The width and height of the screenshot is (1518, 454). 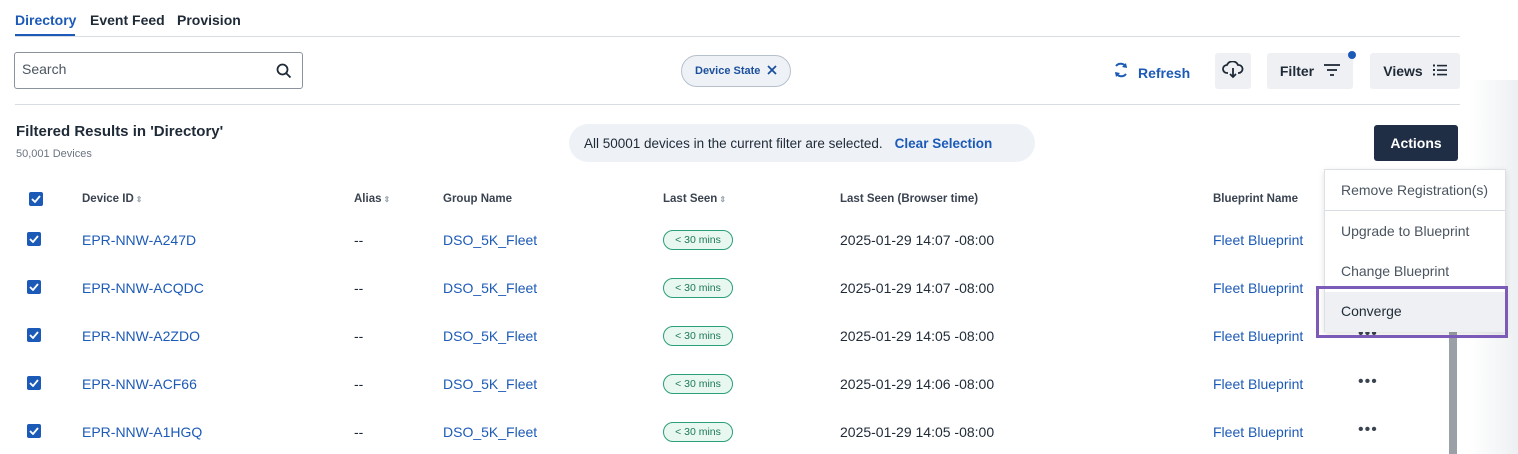 I want to click on tab-event-feed: Event Feed, so click(x=127, y=20).